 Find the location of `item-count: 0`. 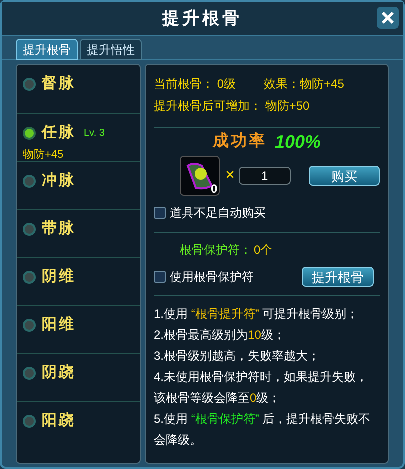

item-count: 0 is located at coordinates (214, 189).